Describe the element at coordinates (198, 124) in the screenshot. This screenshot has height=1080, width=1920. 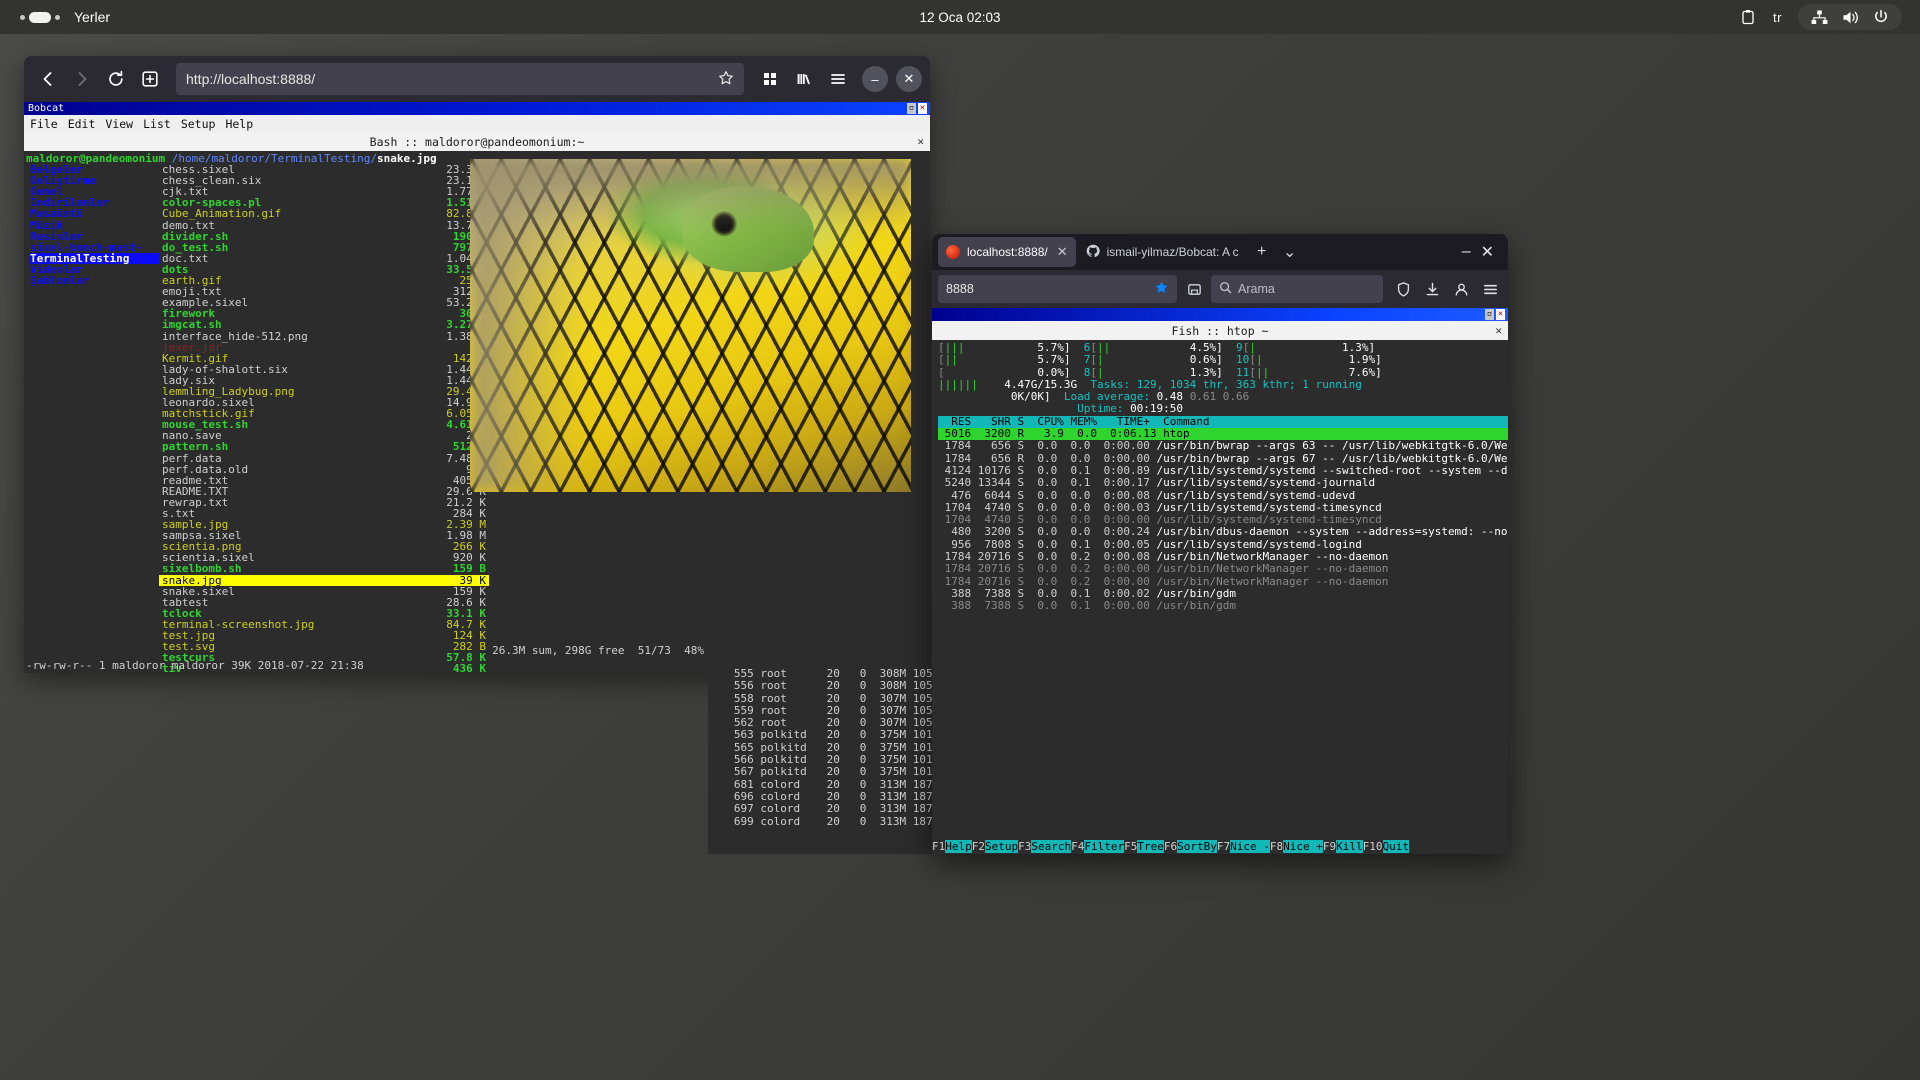
I see `menu-setup: Setup` at that location.